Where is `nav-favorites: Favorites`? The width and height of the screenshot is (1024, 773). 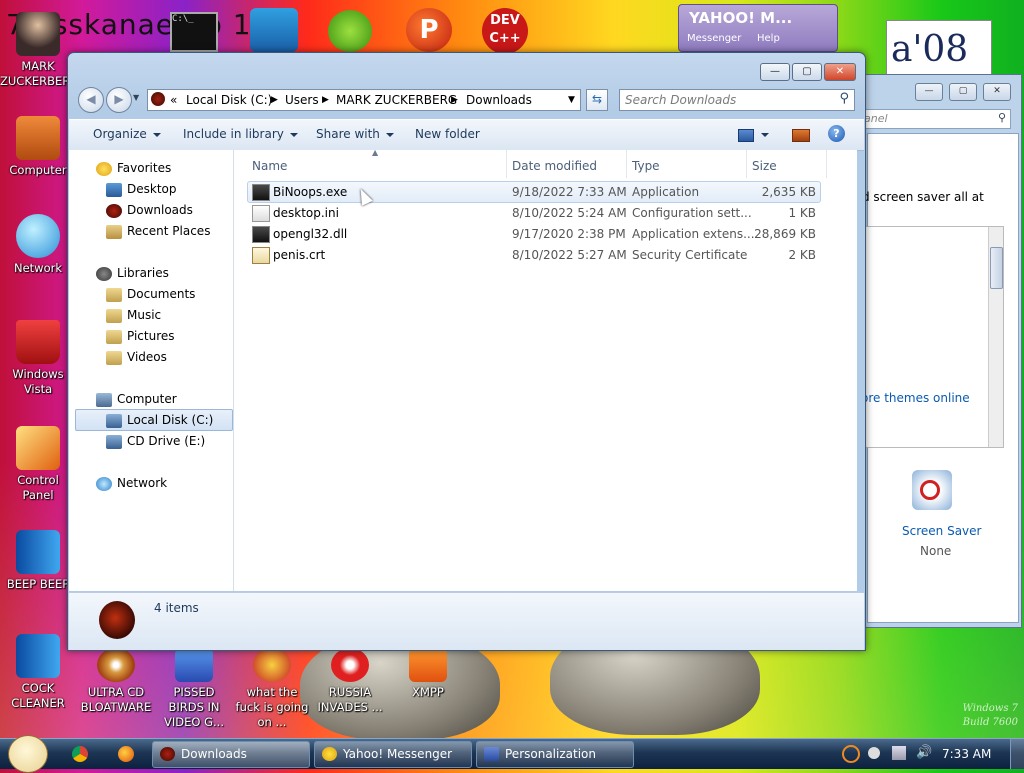
nav-favorites: Favorites is located at coordinates (133, 168).